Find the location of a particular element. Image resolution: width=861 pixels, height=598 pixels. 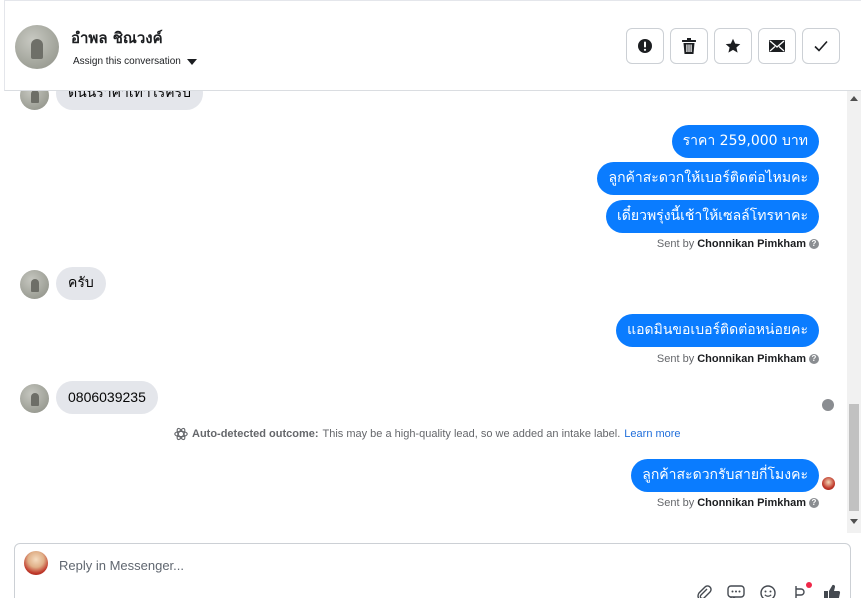

agent-avatar is located at coordinates (36, 563).